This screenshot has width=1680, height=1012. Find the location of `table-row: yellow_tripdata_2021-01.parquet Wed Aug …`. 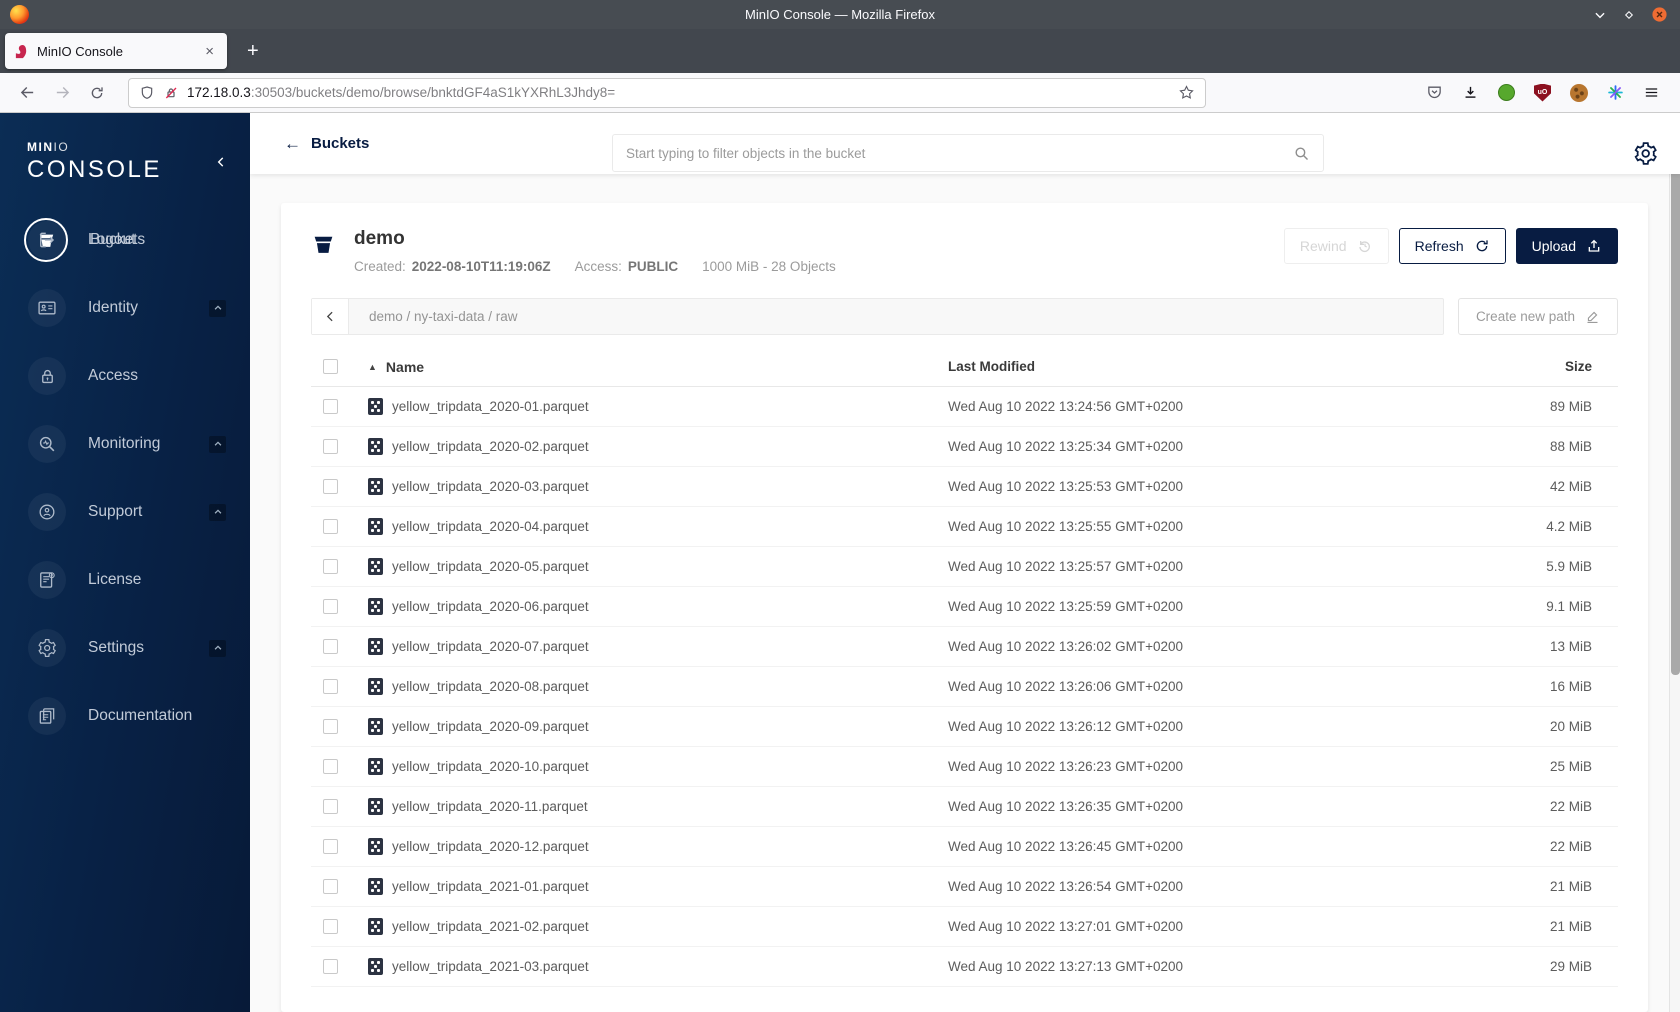

table-row: yellow_tripdata_2021-01.parquet Wed Aug … is located at coordinates (964, 887).